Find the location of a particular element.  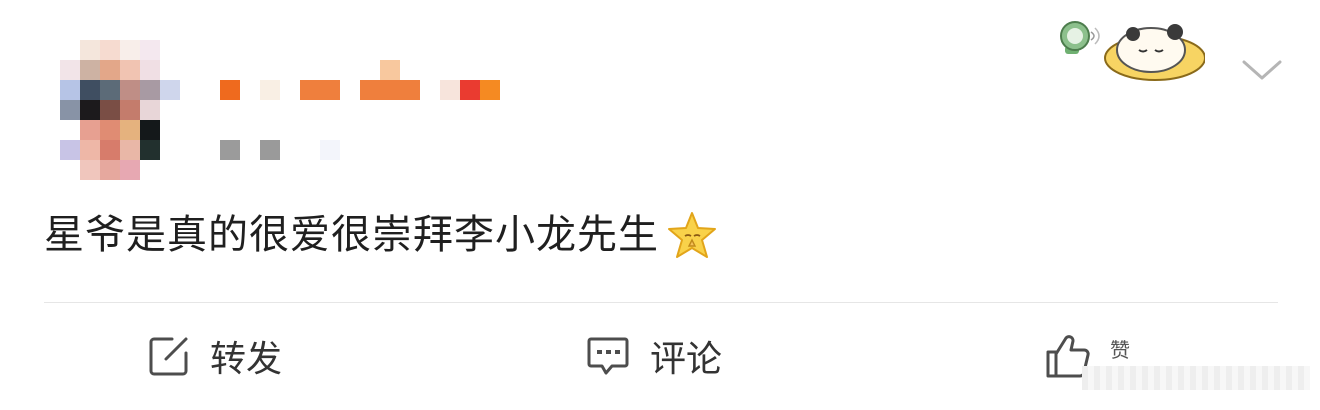

comment-button: 评论 is located at coordinates (654, 356).